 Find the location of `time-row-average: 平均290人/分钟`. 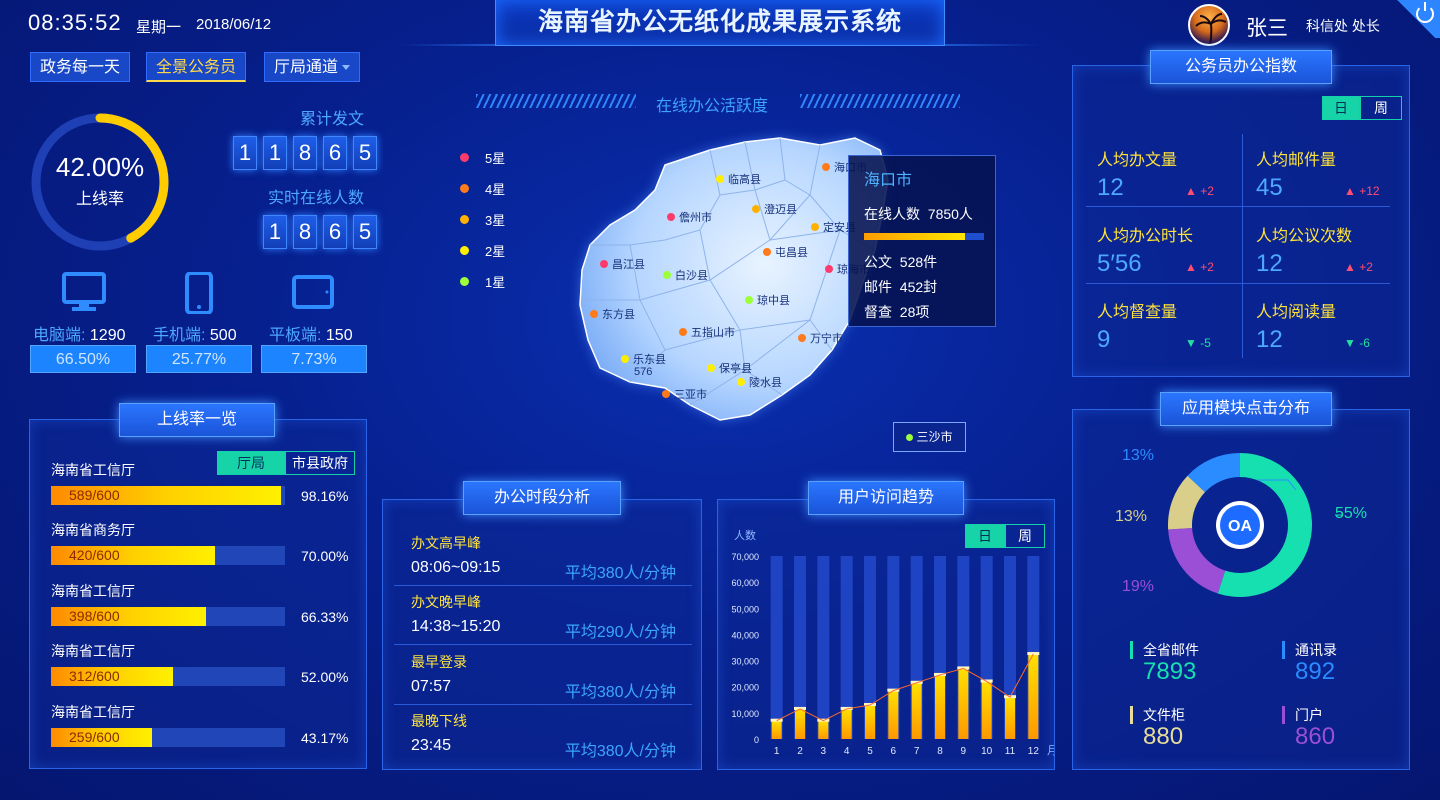

time-row-average: 平均290人/分钟 is located at coordinates (620, 632).